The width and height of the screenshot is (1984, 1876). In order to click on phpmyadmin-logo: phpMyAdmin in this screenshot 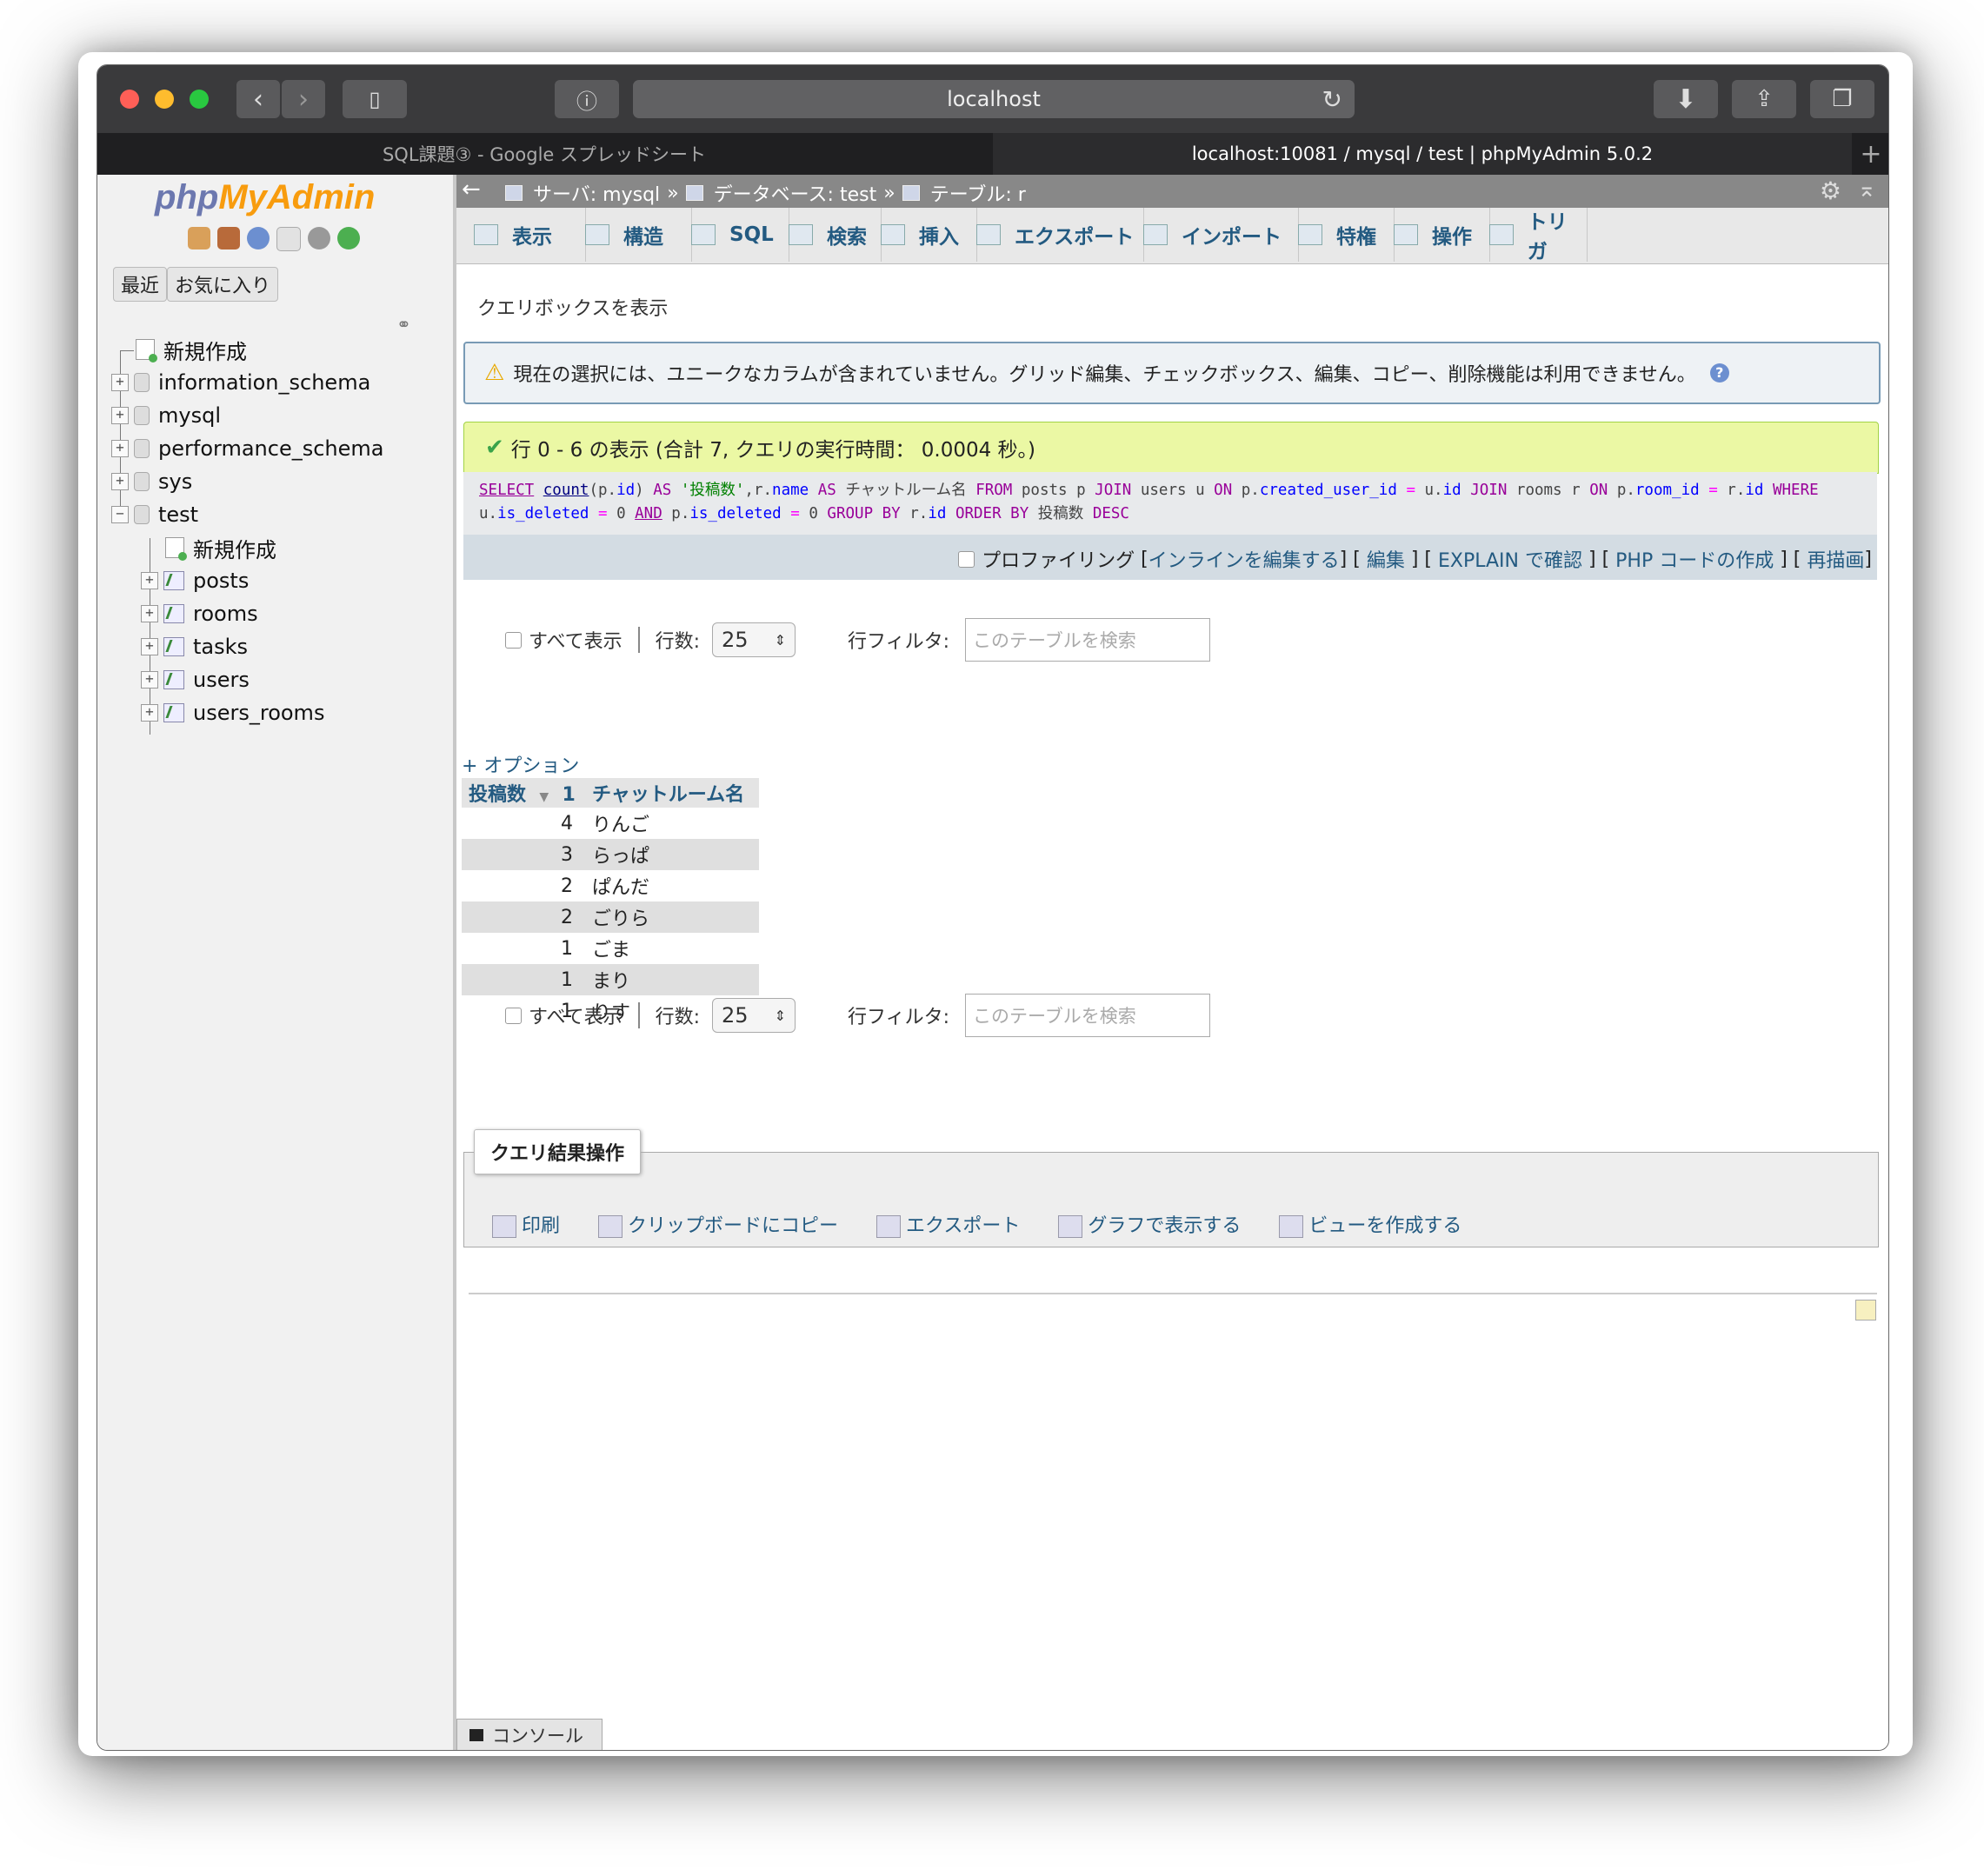, I will do `click(265, 197)`.